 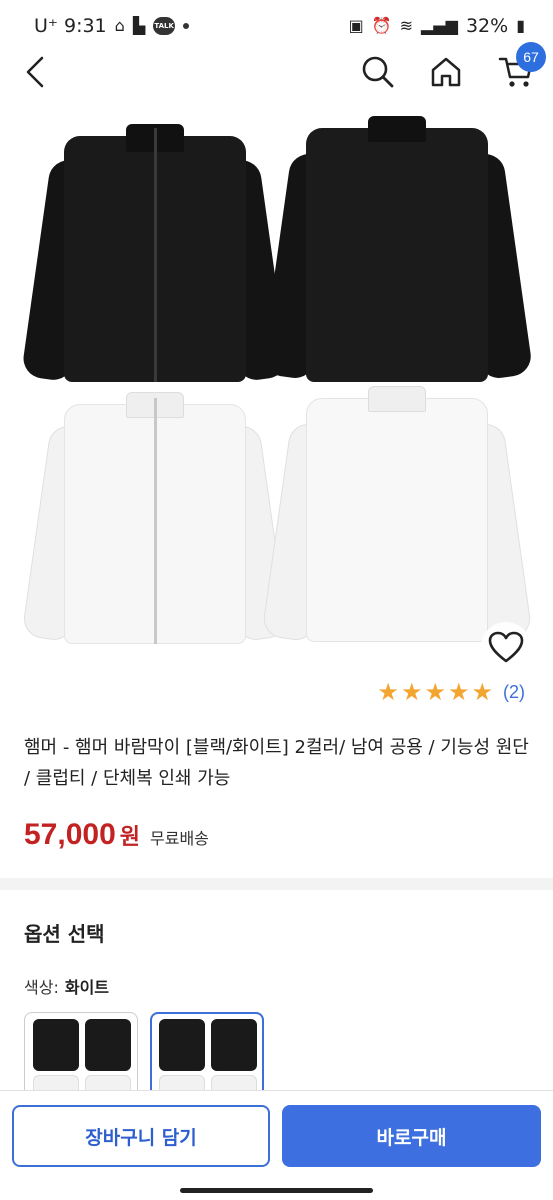 What do you see at coordinates (164, 26) in the screenshot?
I see `talk-icon: TALK` at bounding box center [164, 26].